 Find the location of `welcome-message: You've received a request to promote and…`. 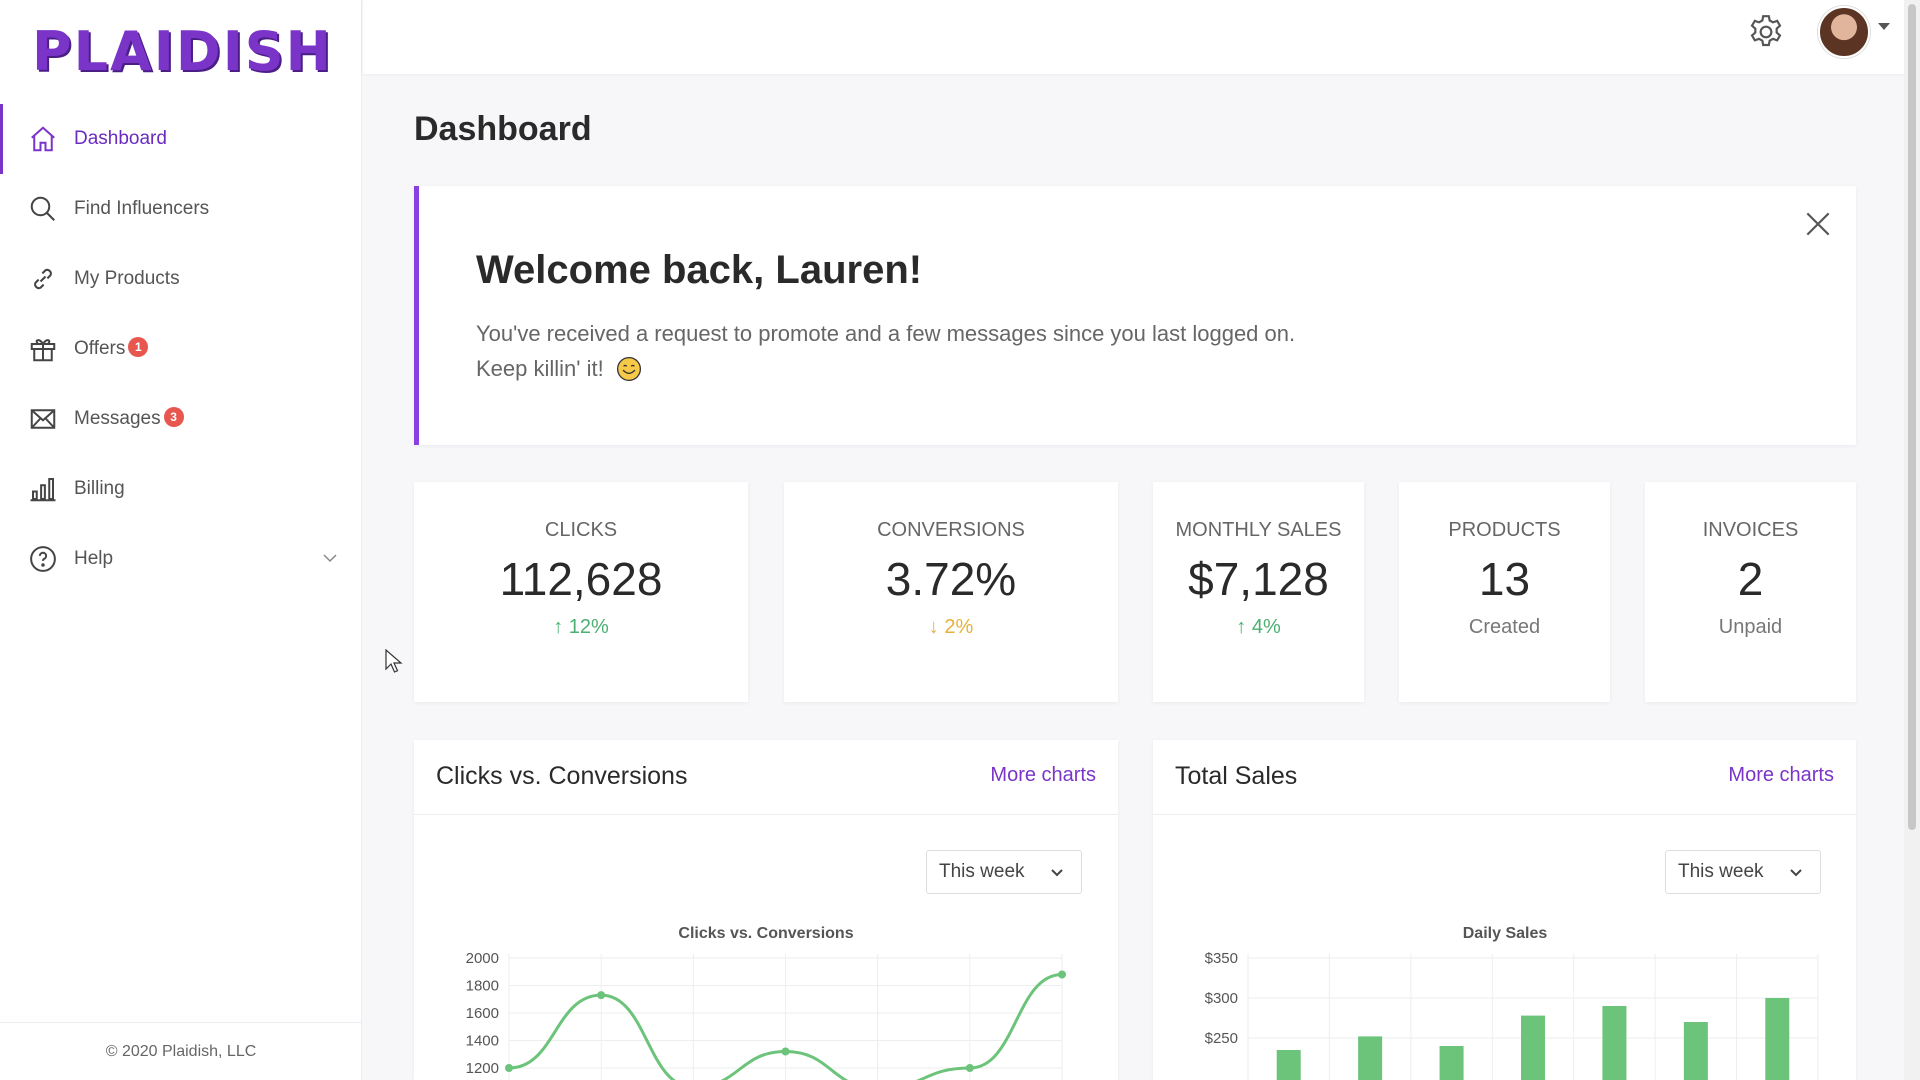

welcome-message: You've received a request to promote and… is located at coordinates (886, 351).